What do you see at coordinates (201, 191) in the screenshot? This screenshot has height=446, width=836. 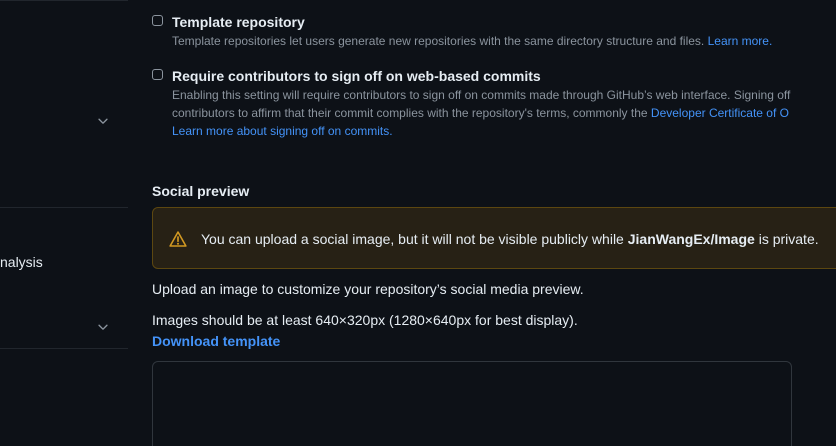 I see `social-preview-heading: Social preview` at bounding box center [201, 191].